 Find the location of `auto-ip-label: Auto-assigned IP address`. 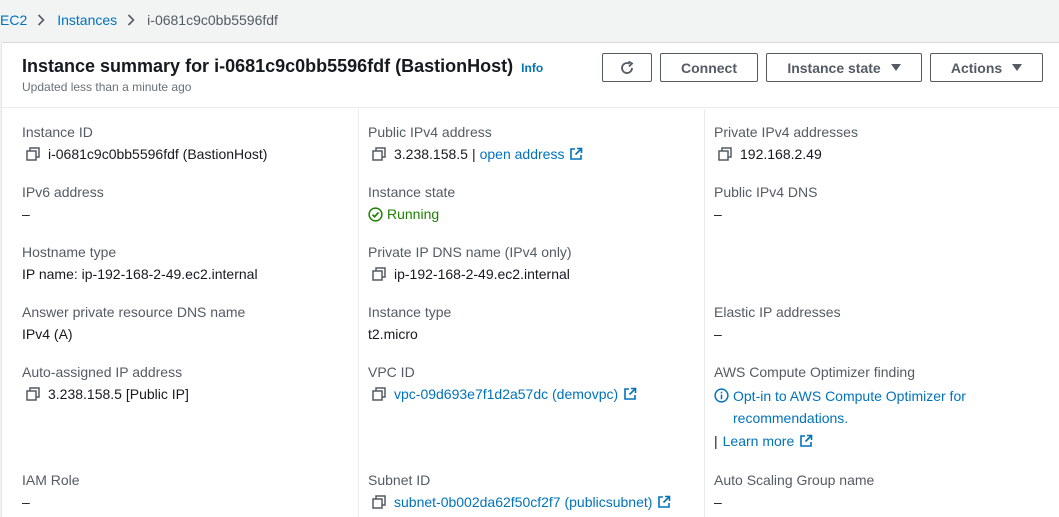

auto-ip-label: Auto-assigned IP address is located at coordinates (102, 372).